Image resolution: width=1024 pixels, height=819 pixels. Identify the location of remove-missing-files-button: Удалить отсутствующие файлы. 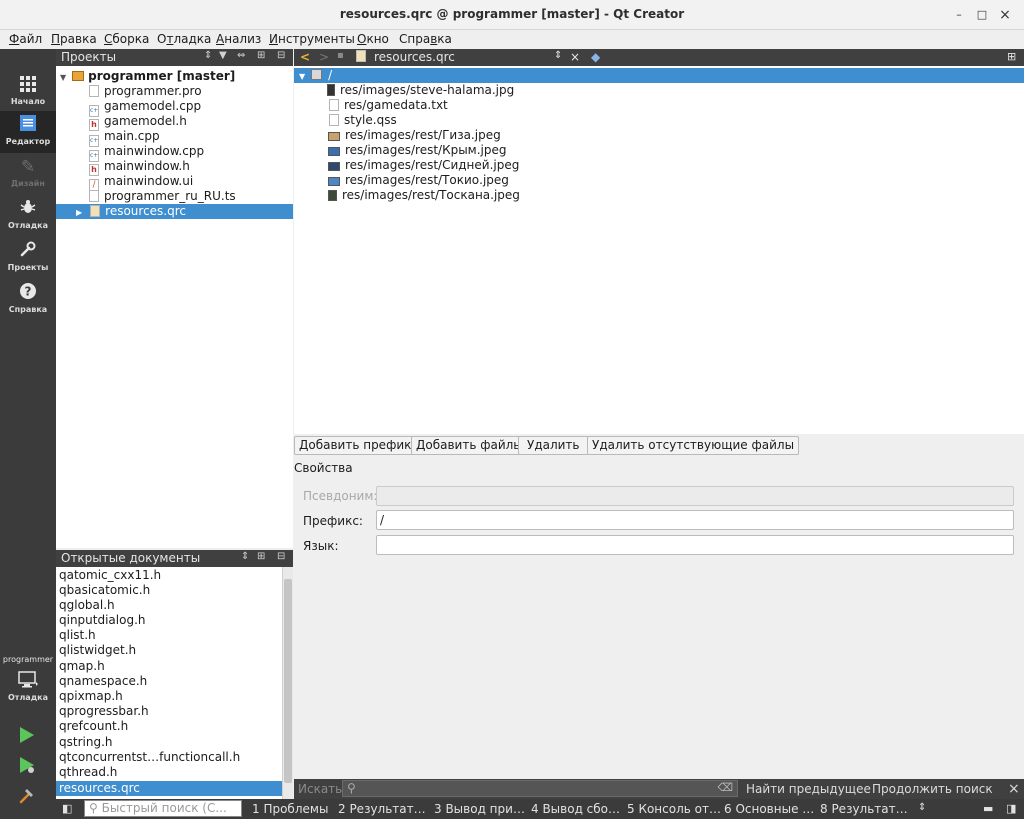
(693, 445).